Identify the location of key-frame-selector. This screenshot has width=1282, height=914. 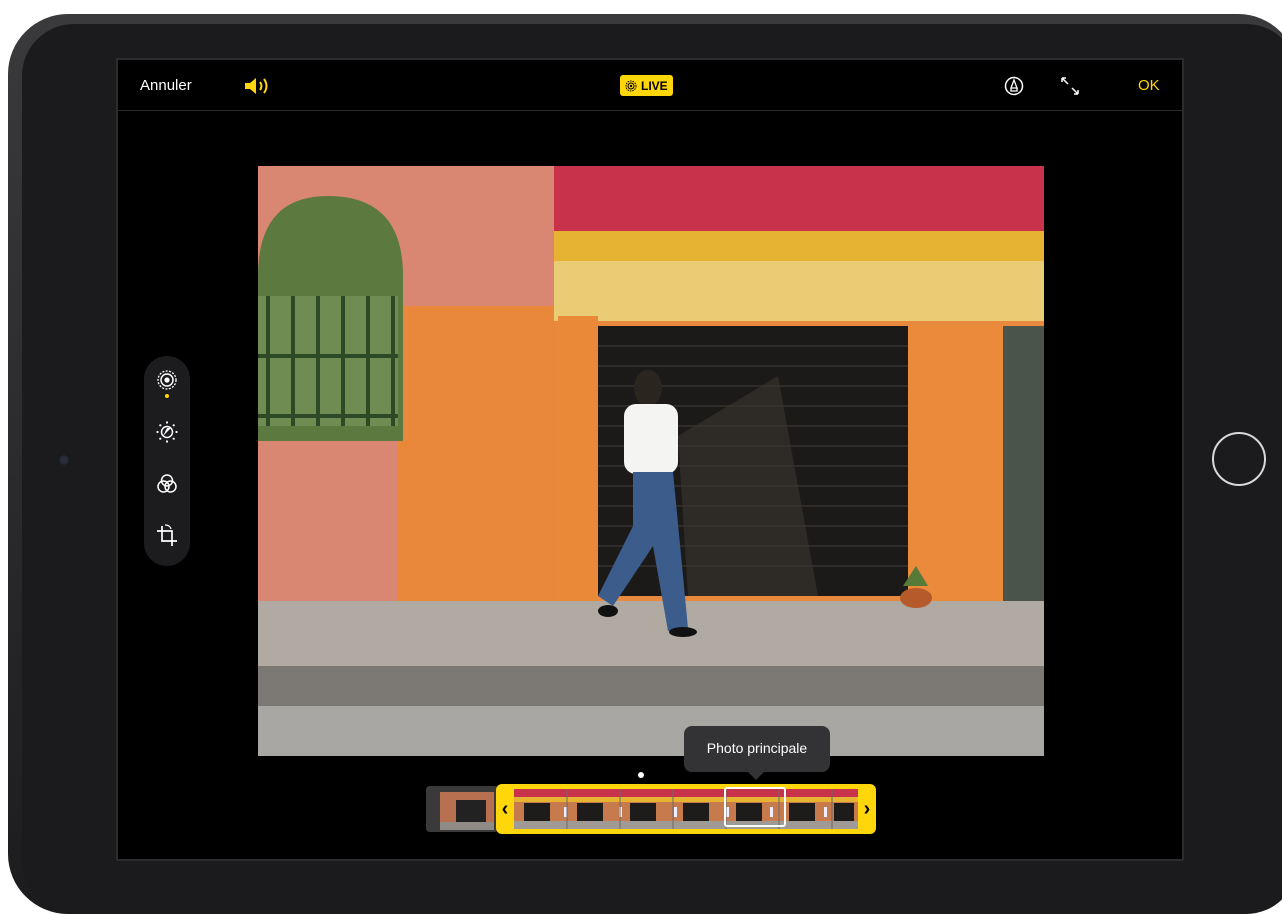
(755, 807).